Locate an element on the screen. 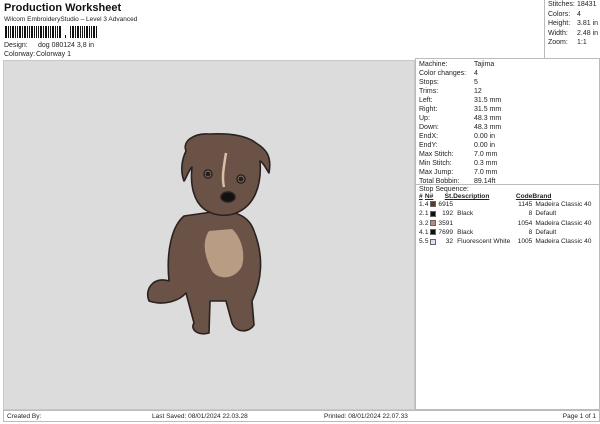  color-code: 1054 is located at coordinates (525, 223).